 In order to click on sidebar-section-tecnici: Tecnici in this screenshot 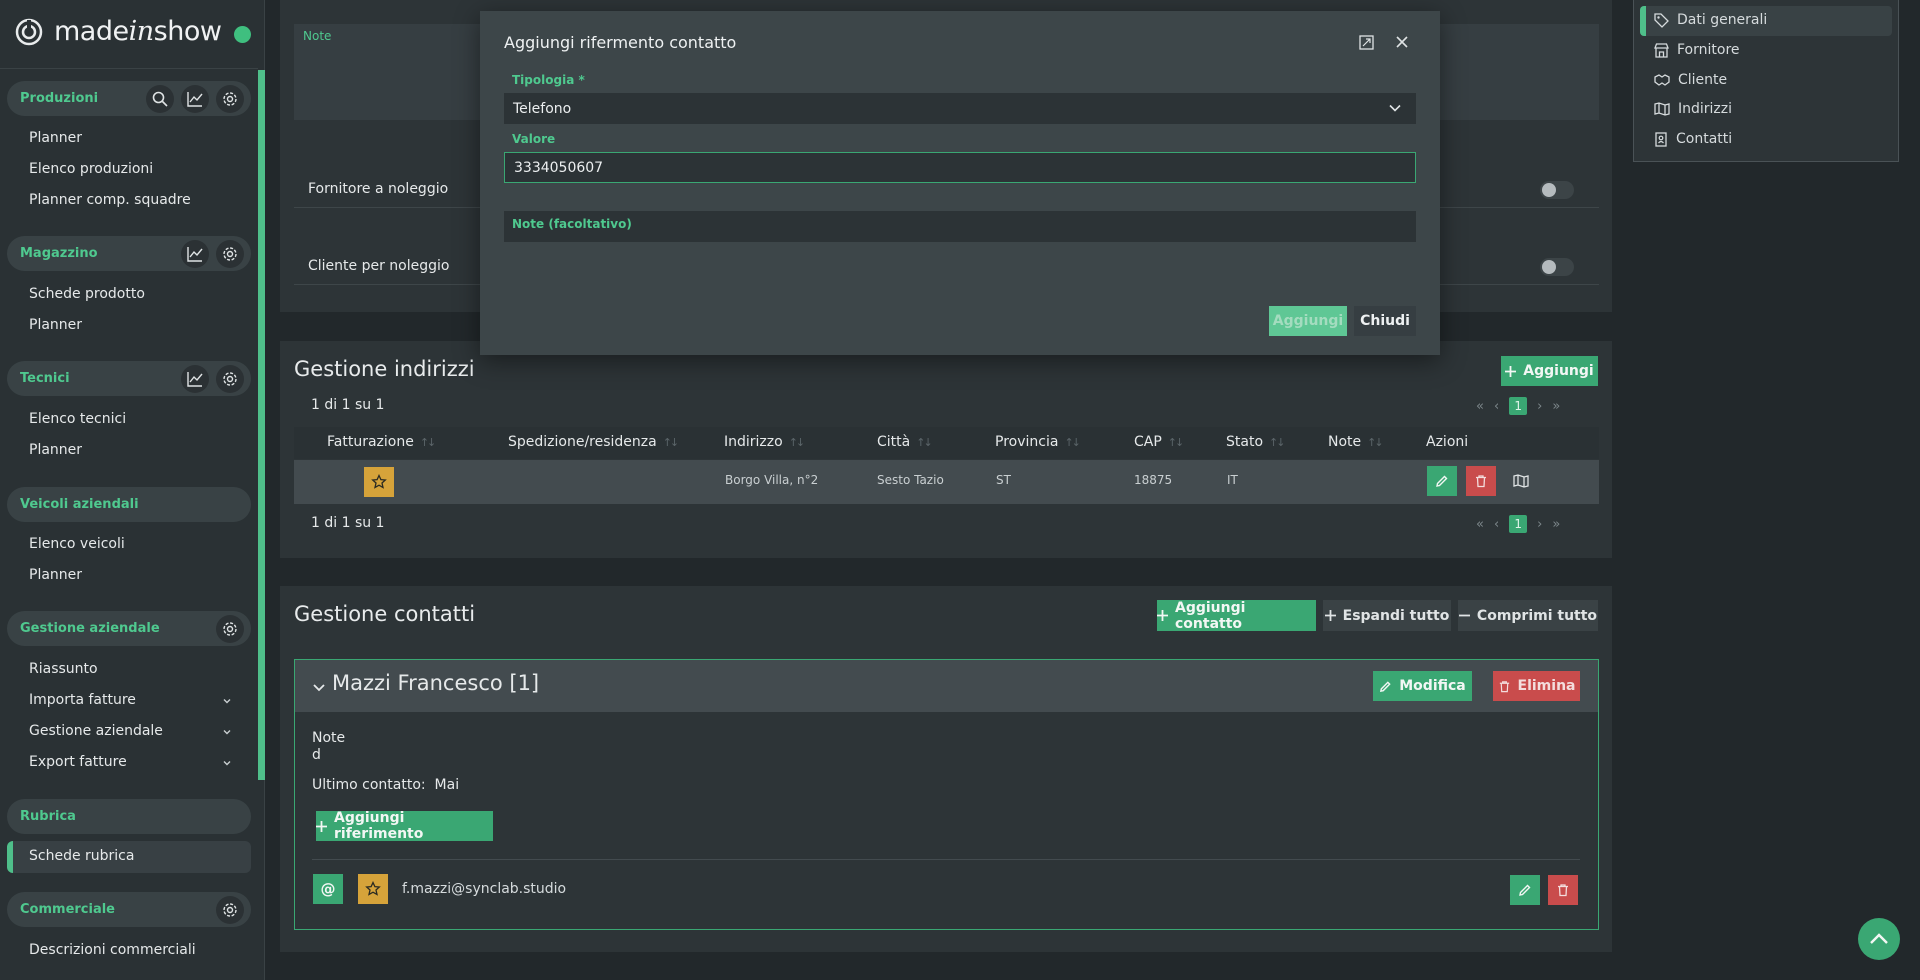, I will do `click(129, 378)`.